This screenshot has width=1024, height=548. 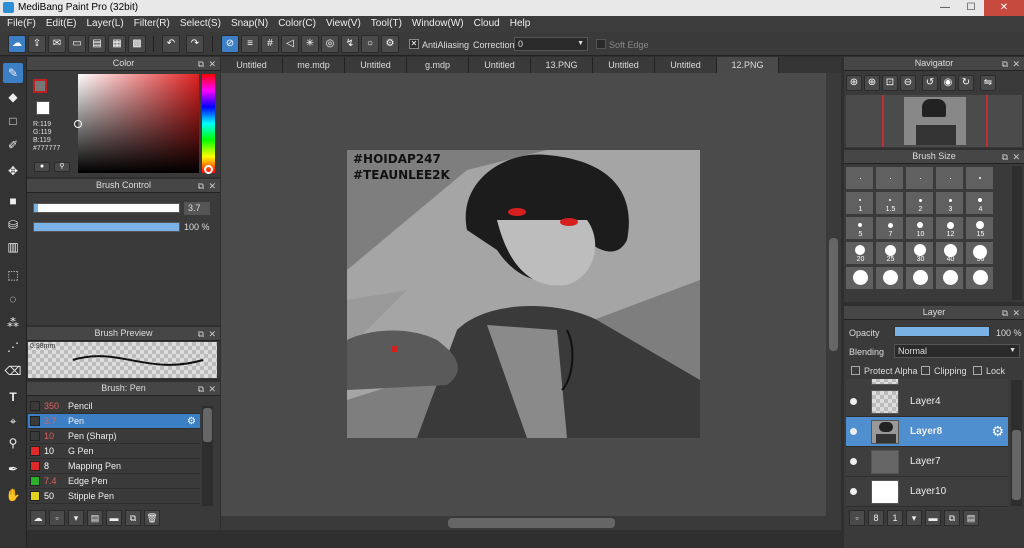 I want to click on cloud-icon: ☁, so click(x=17, y=44).